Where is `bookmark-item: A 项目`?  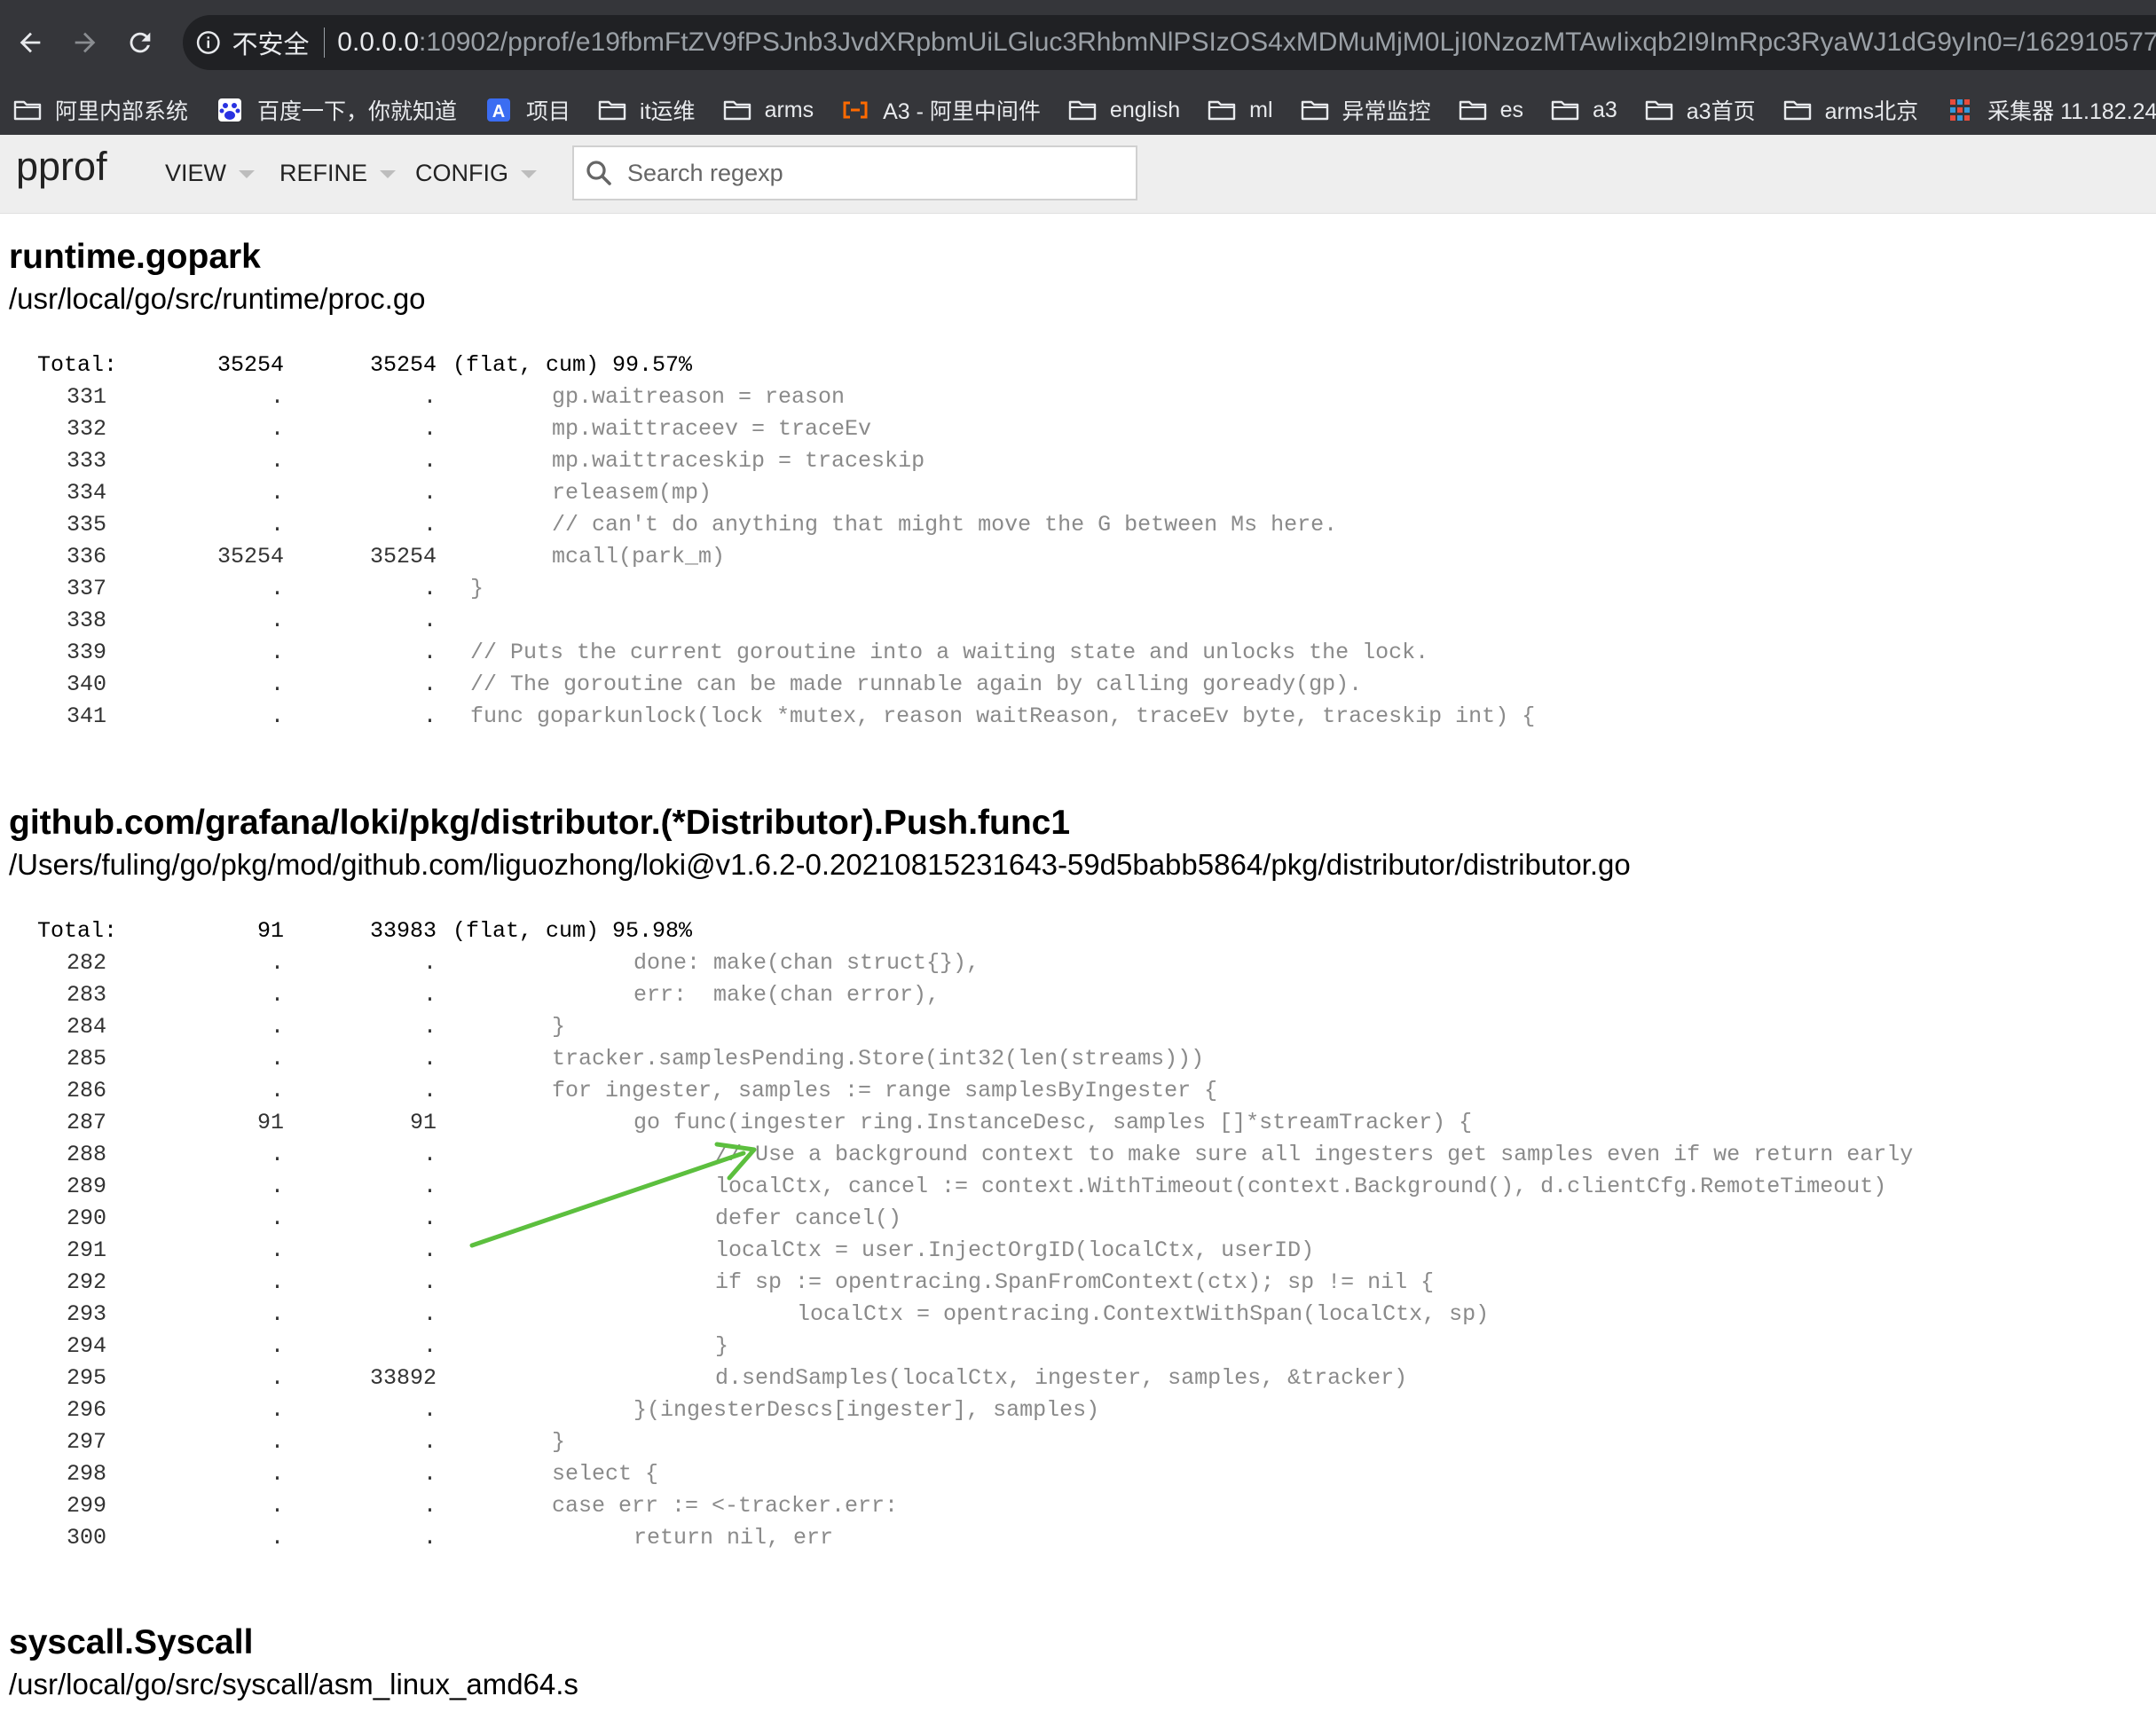 bookmark-item: A 项目 is located at coordinates (527, 110).